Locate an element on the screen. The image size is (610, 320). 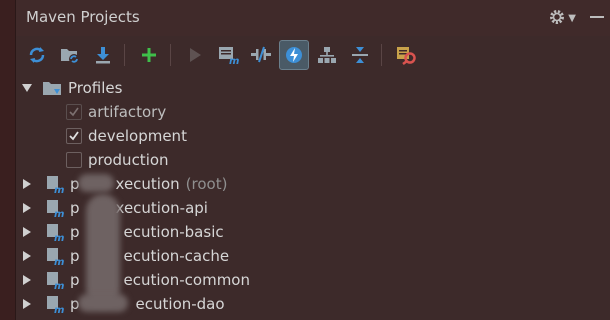
header-actions: ▼ is located at coordinates (576, 17).